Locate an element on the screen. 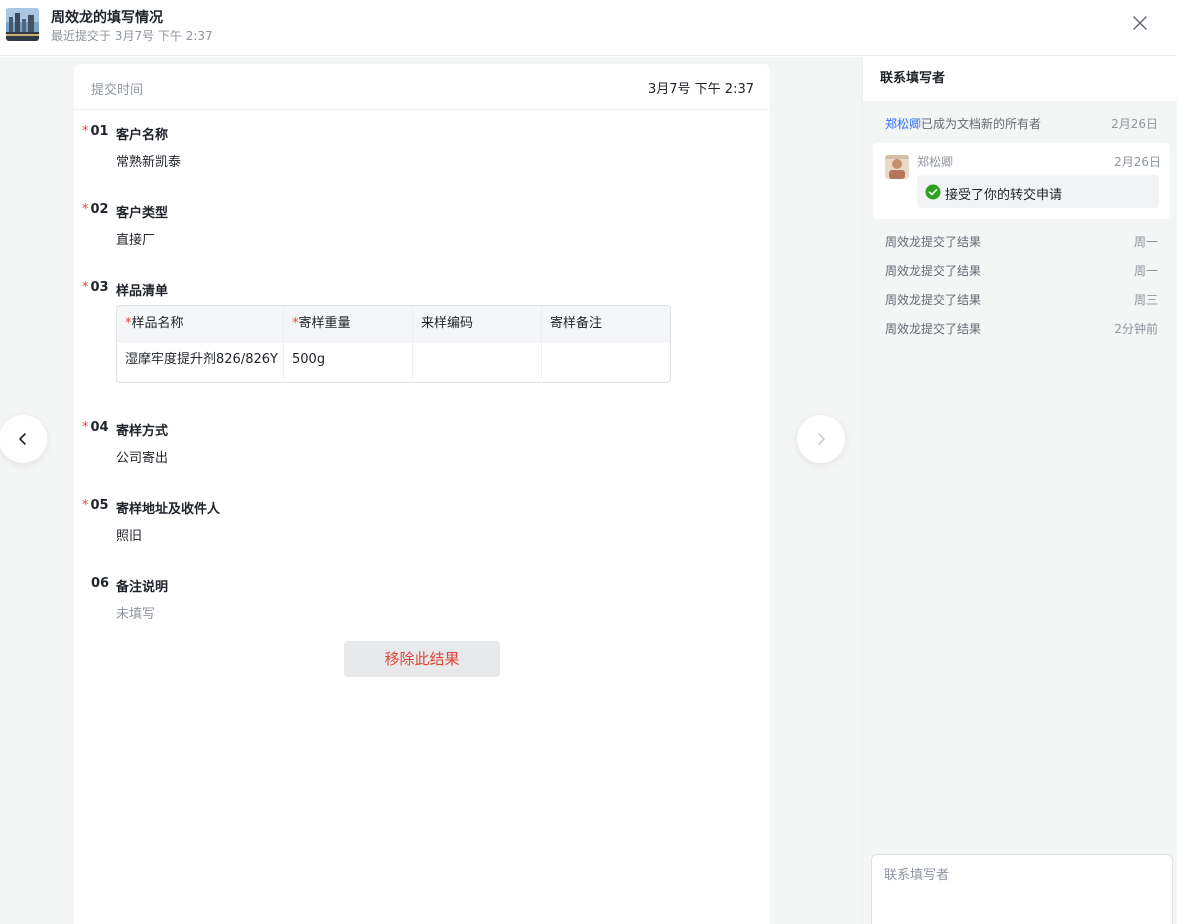 This screenshot has height=924, width=1177. submit-time-value: 3月7号 下午 2:37 is located at coordinates (701, 89).